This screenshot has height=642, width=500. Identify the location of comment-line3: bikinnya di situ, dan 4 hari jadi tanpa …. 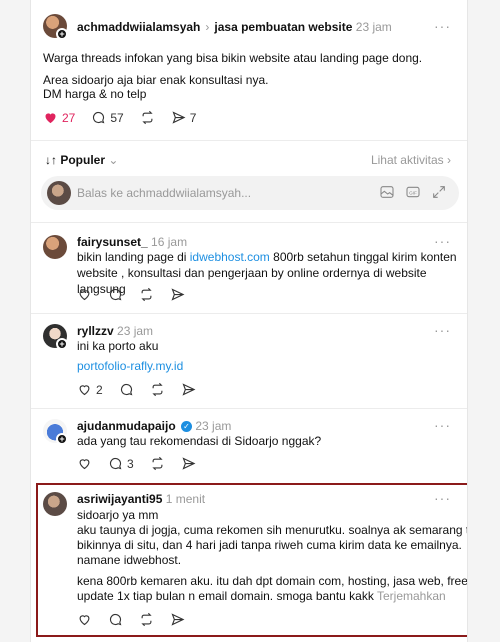
(269, 545).